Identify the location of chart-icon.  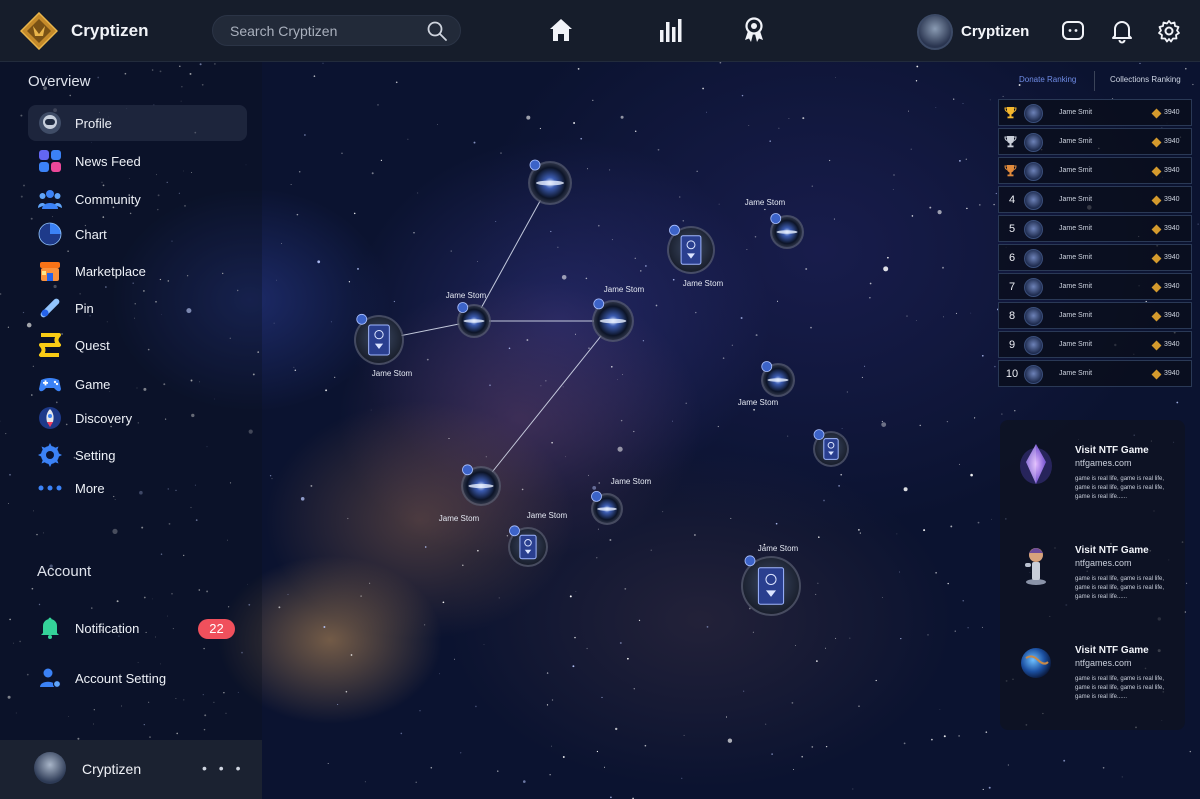
(50, 234).